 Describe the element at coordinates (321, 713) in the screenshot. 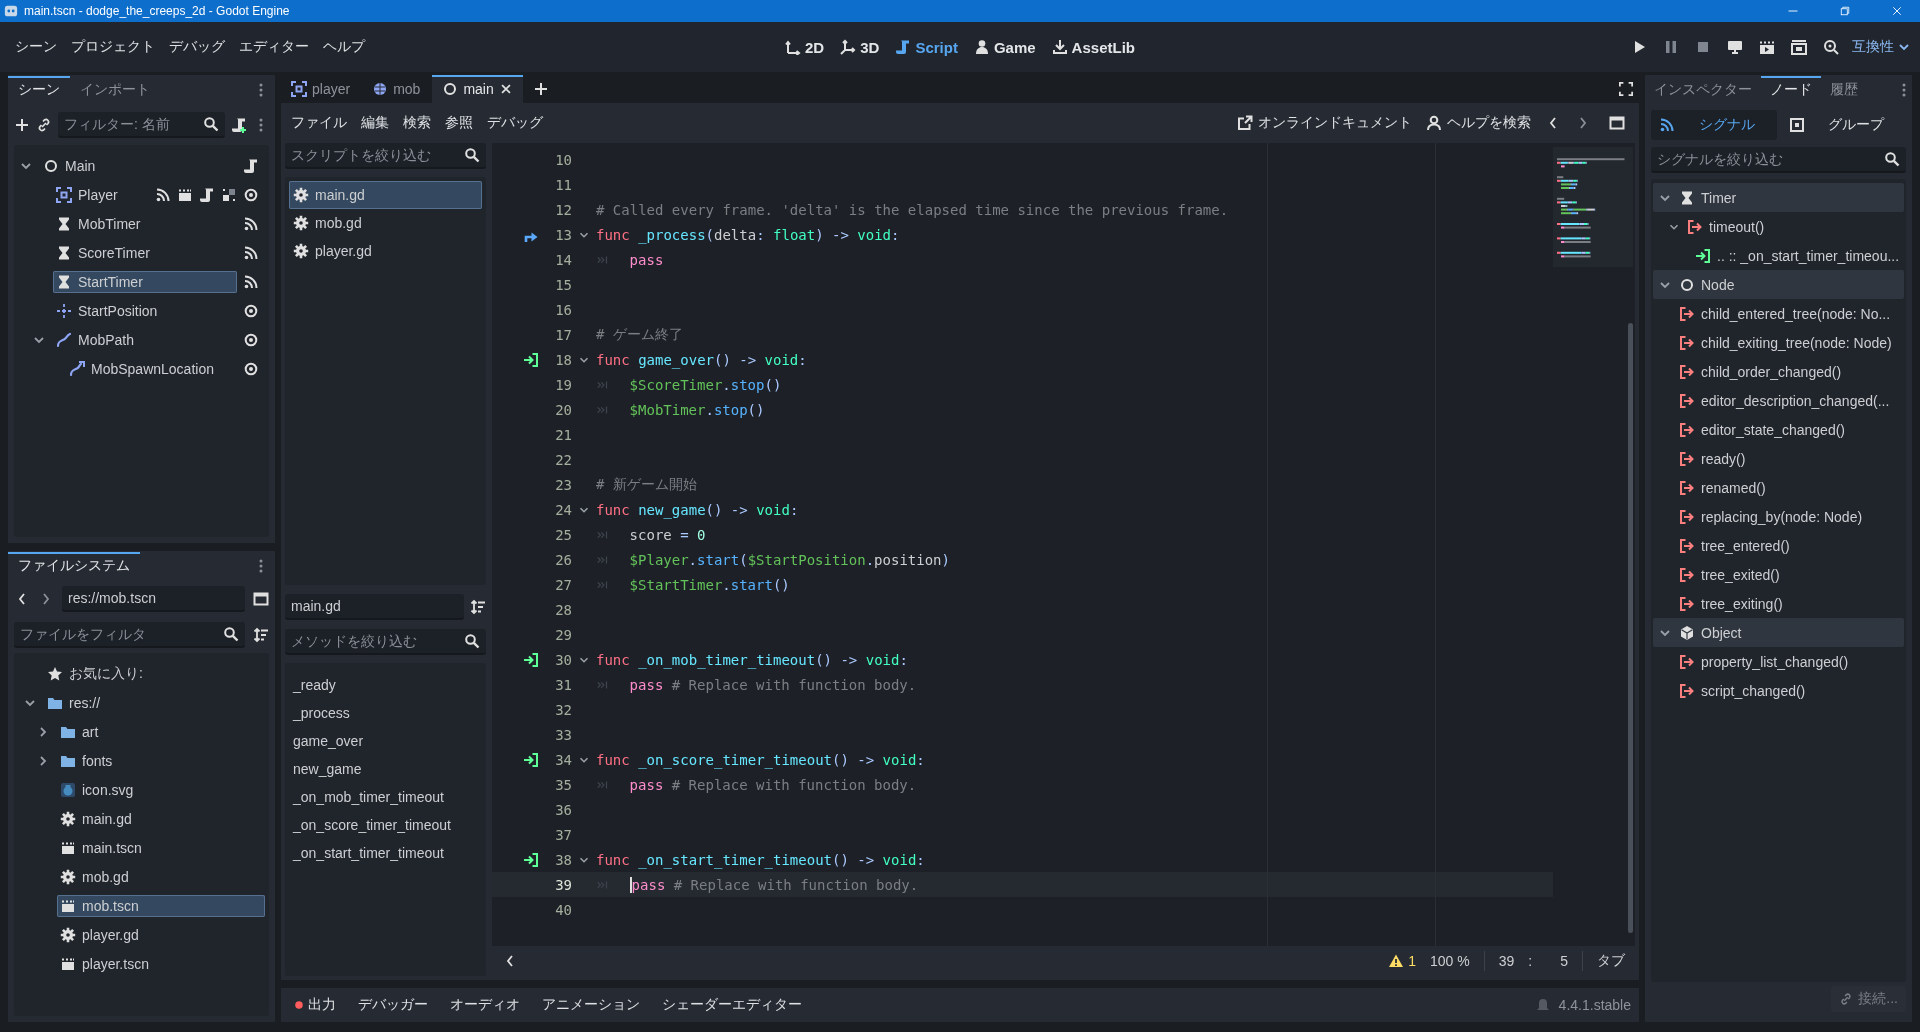

I see `method-item: _process` at that location.